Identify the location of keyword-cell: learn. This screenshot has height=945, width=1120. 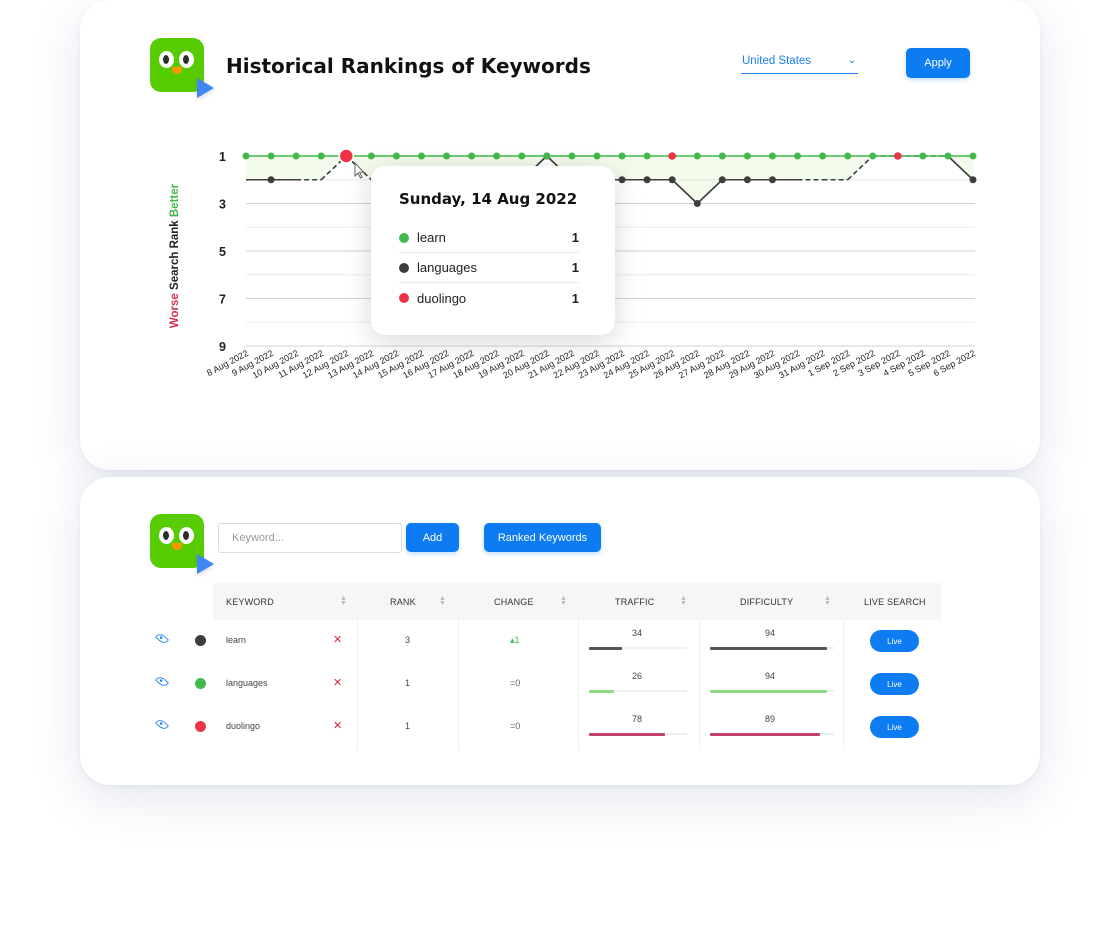
(236, 640).